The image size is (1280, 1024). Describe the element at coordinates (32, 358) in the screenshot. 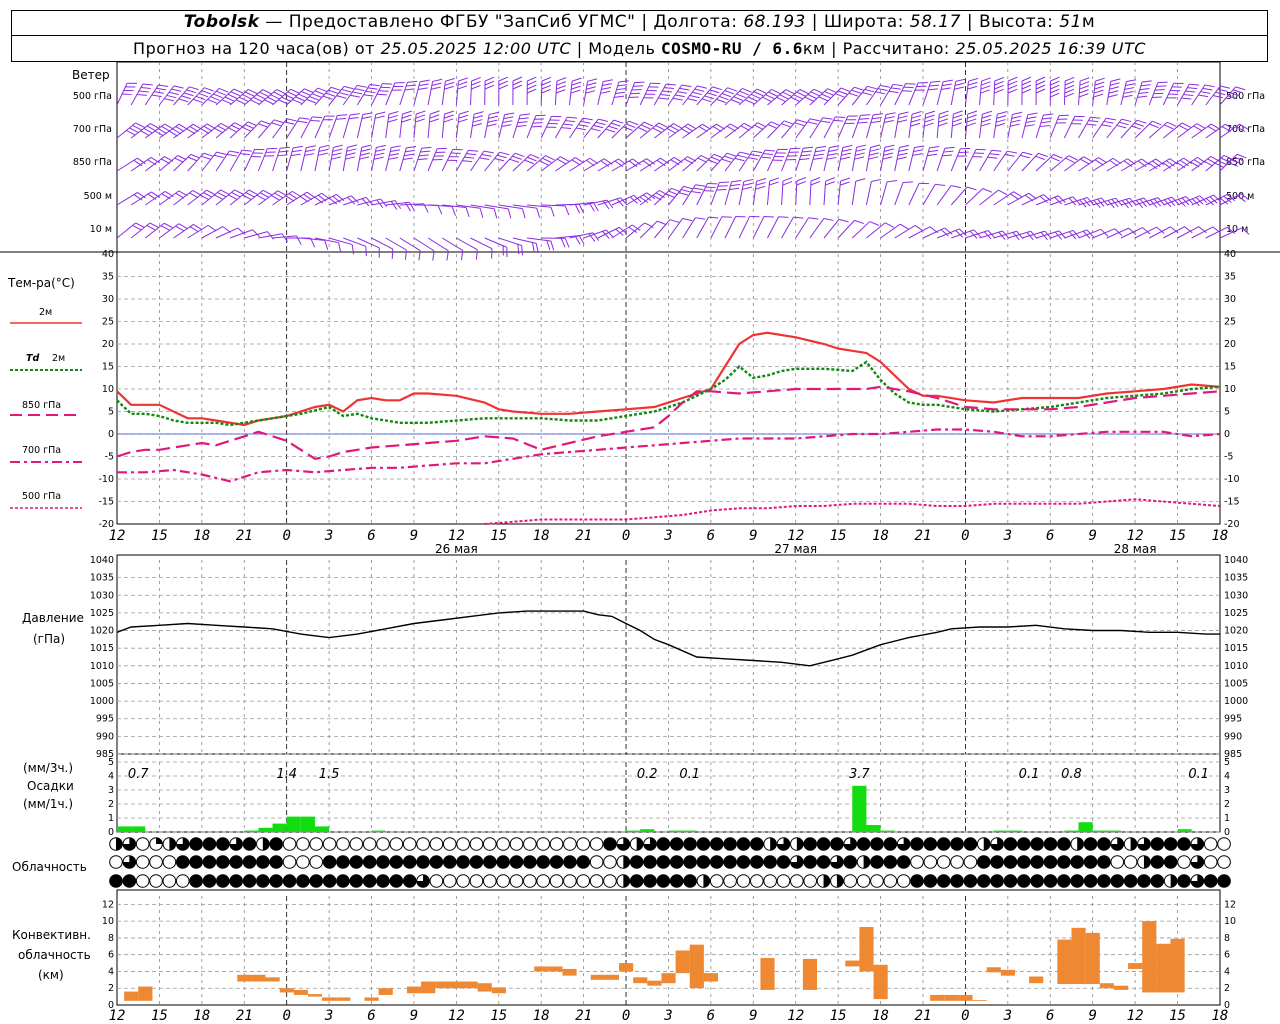

I see `legend-td-prefix: Td` at that location.